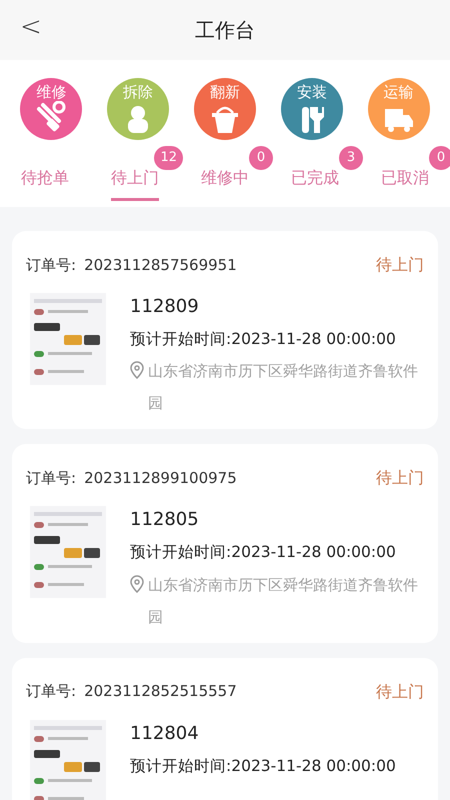 This screenshot has height=800, width=450. I want to click on count-badge: 12, so click(168, 158).